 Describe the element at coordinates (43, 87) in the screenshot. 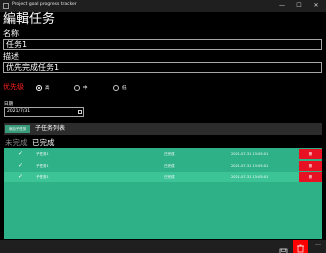

I see `priority-high-radio: 高` at that location.